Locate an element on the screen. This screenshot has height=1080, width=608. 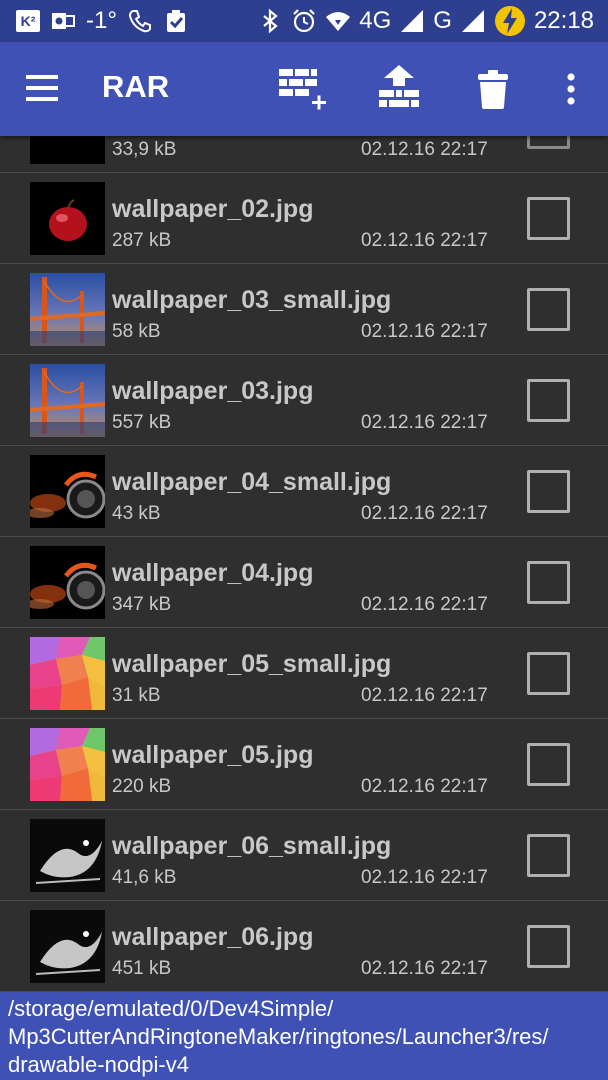
file-size: 58 kB is located at coordinates (136, 331).